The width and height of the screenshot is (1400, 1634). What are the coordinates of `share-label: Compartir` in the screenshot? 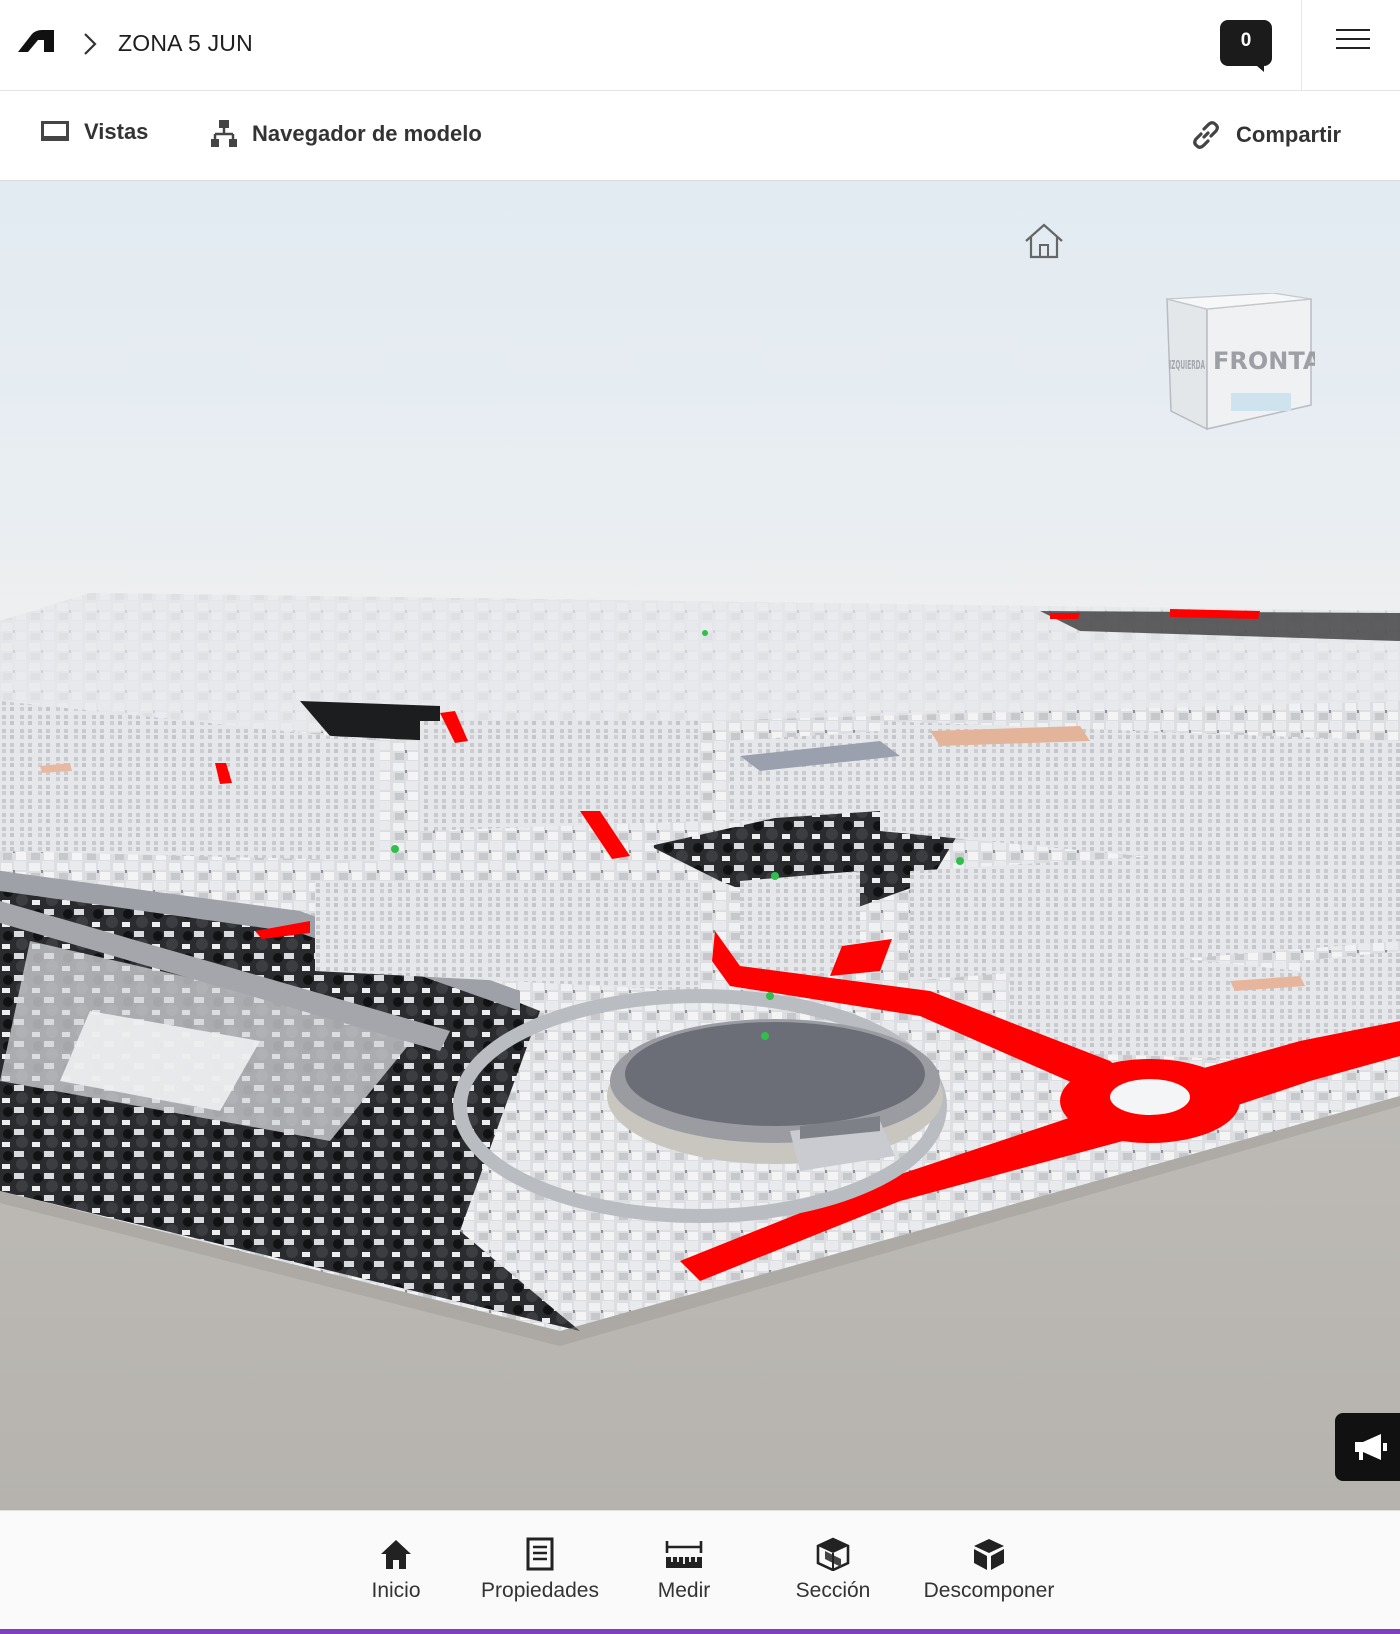 It's located at (1289, 134).